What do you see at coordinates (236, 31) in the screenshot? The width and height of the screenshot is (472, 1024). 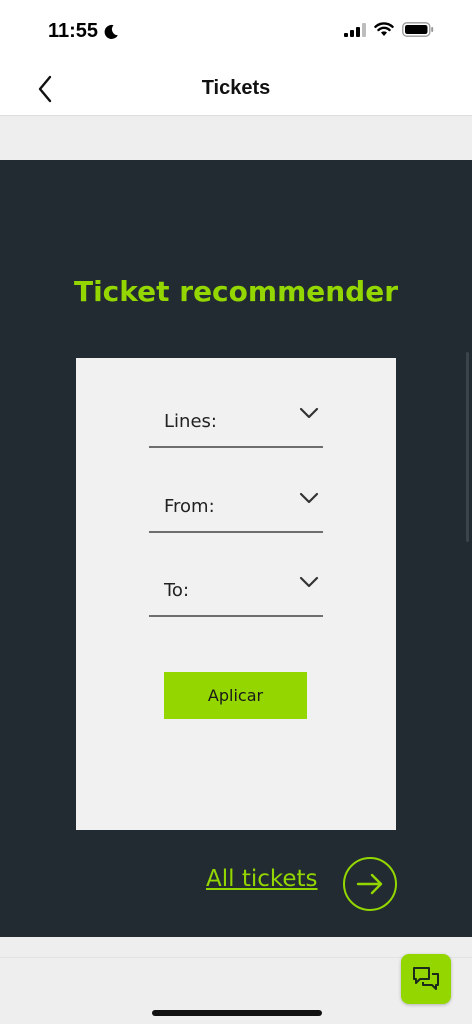 I see `status-bar: 11:55` at bounding box center [236, 31].